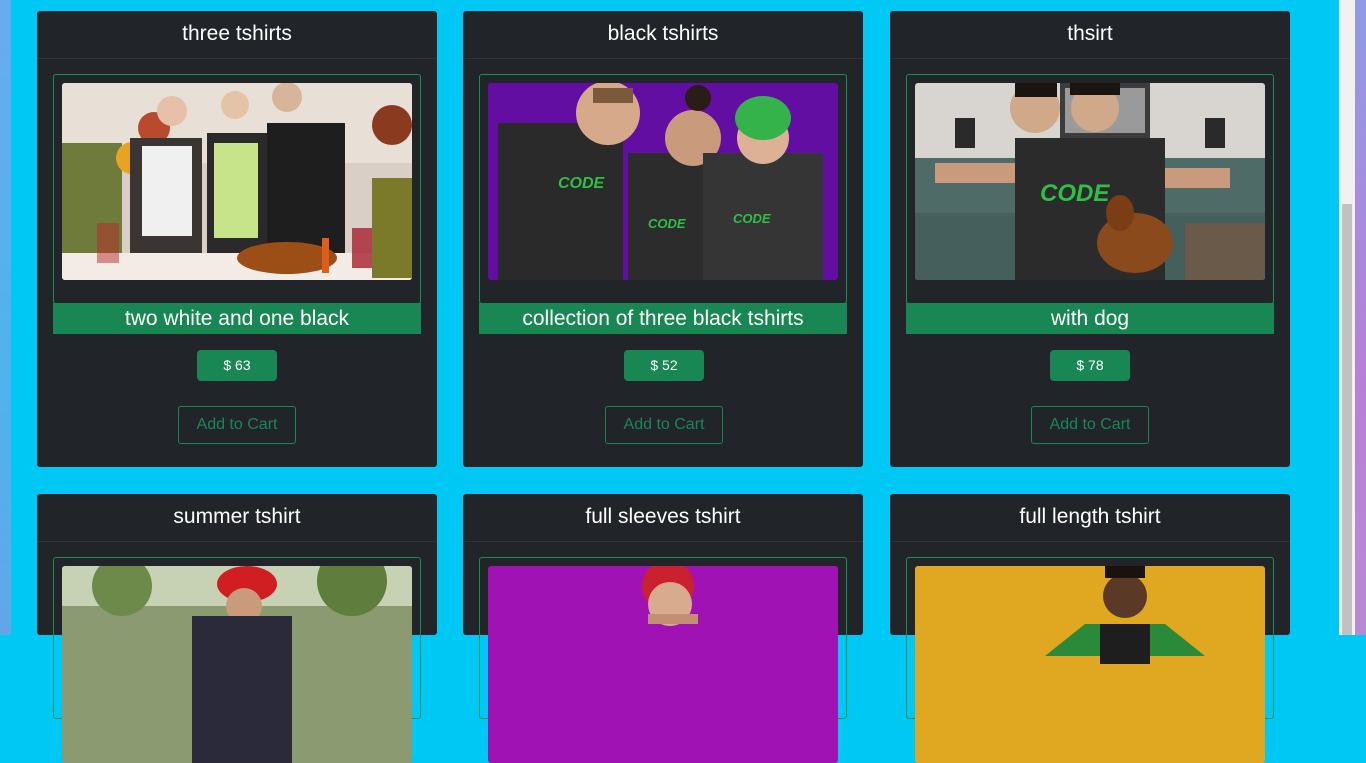 The image size is (1366, 763). I want to click on card-title: three tshirts, so click(237, 35).